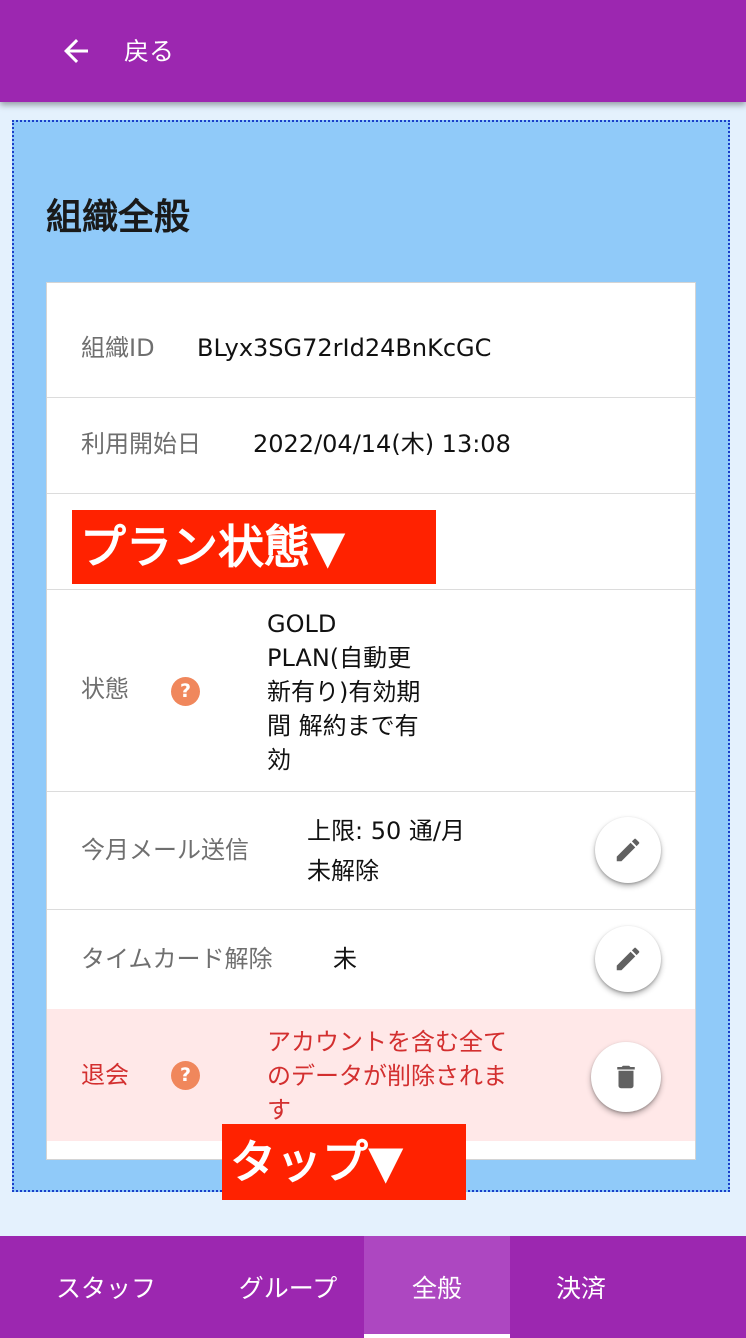 The height and width of the screenshot is (1338, 746). What do you see at coordinates (118, 348) in the screenshot?
I see `org-id-label: 組織ID` at bounding box center [118, 348].